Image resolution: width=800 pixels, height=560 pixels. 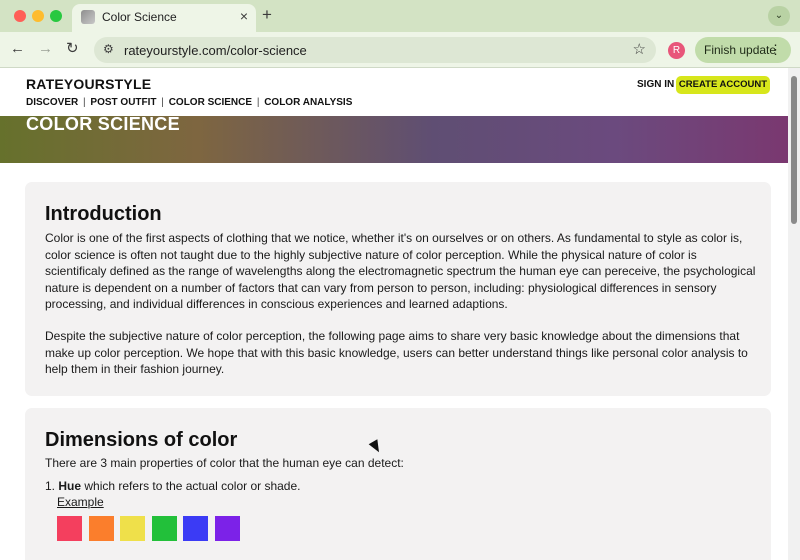 What do you see at coordinates (394, 138) in the screenshot?
I see `hero-banner: COLOR SCIENCE` at bounding box center [394, 138].